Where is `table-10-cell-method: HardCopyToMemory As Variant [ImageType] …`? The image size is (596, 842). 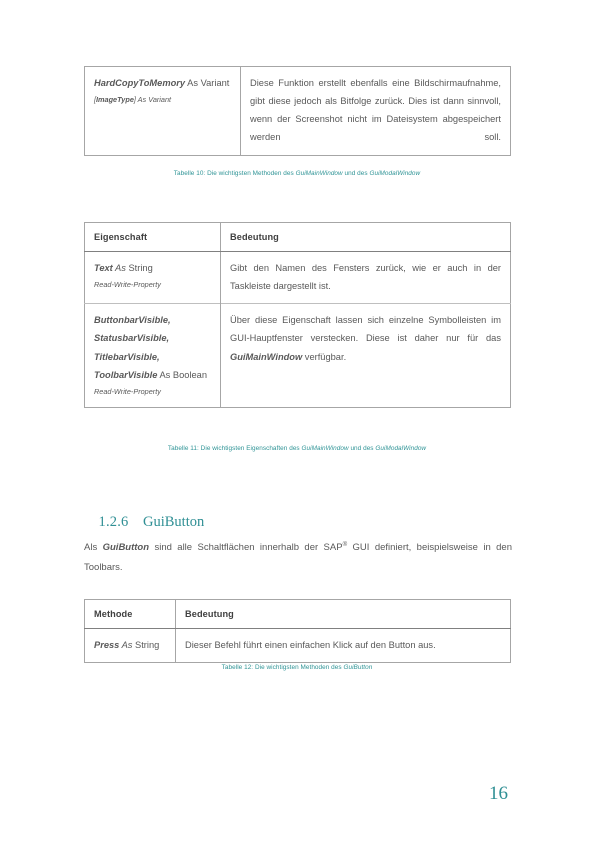 table-10-cell-method: HardCopyToMemory As Variant [ImageType] … is located at coordinates (163, 111).